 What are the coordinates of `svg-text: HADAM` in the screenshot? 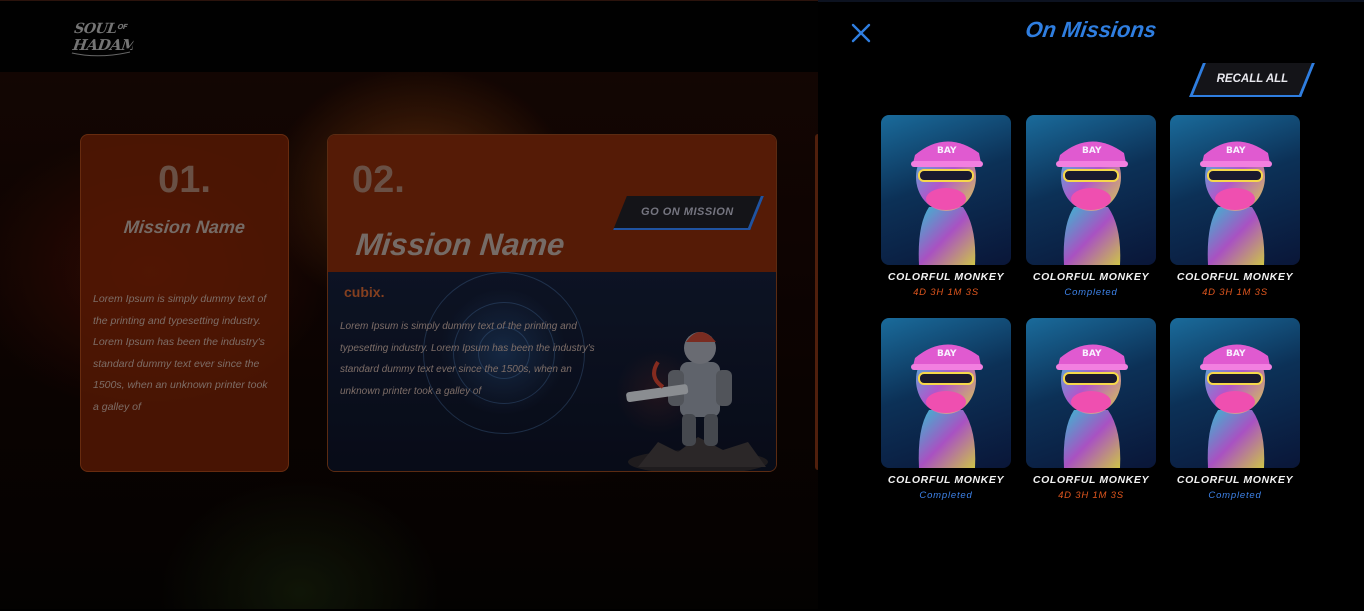 It's located at (104, 45).